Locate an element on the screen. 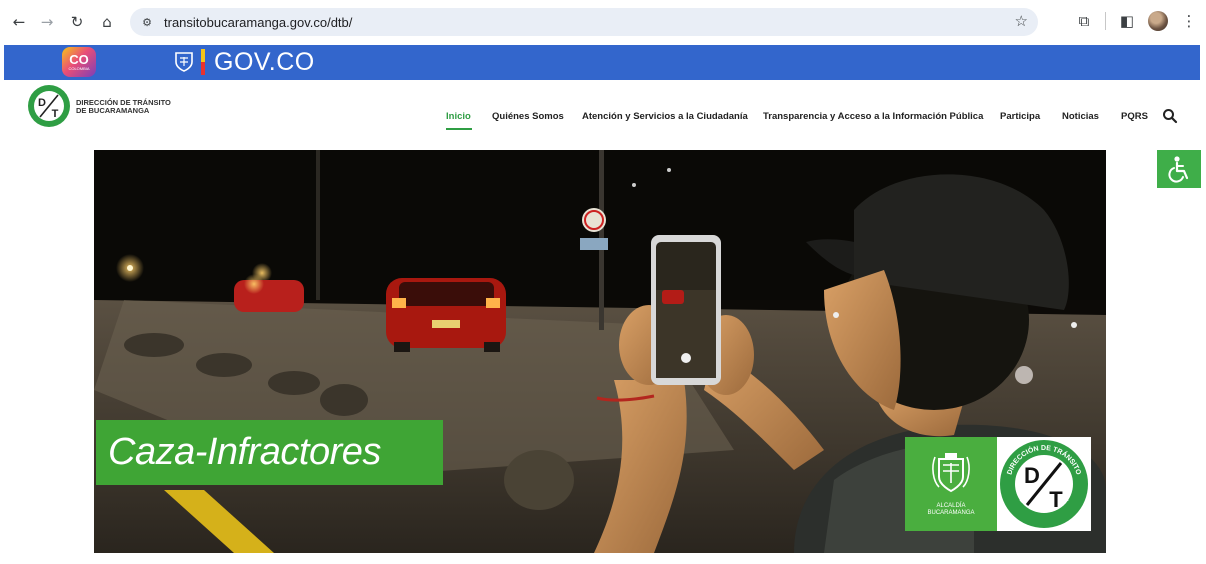 Image resolution: width=1206 pixels, height=564 pixels. co-logo-text: CO is located at coordinates (79, 59).